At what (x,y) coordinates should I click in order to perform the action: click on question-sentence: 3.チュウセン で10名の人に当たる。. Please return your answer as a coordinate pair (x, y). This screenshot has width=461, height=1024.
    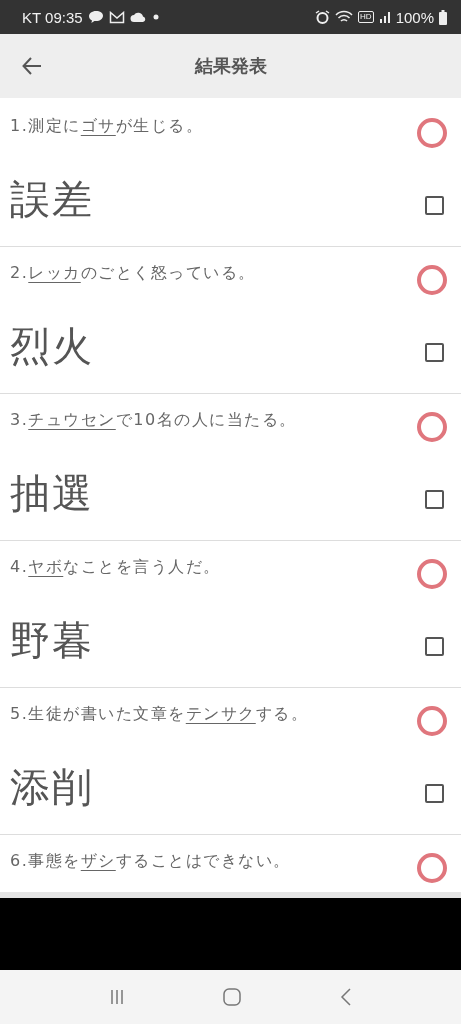
    Looking at the image, I should click on (153, 420).